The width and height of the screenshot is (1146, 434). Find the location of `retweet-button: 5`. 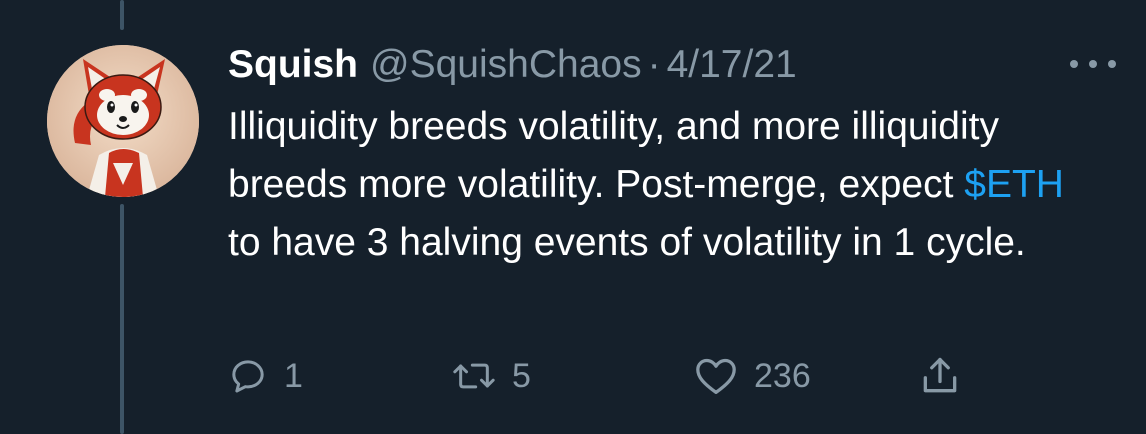

retweet-button: 5 is located at coordinates (491, 376).